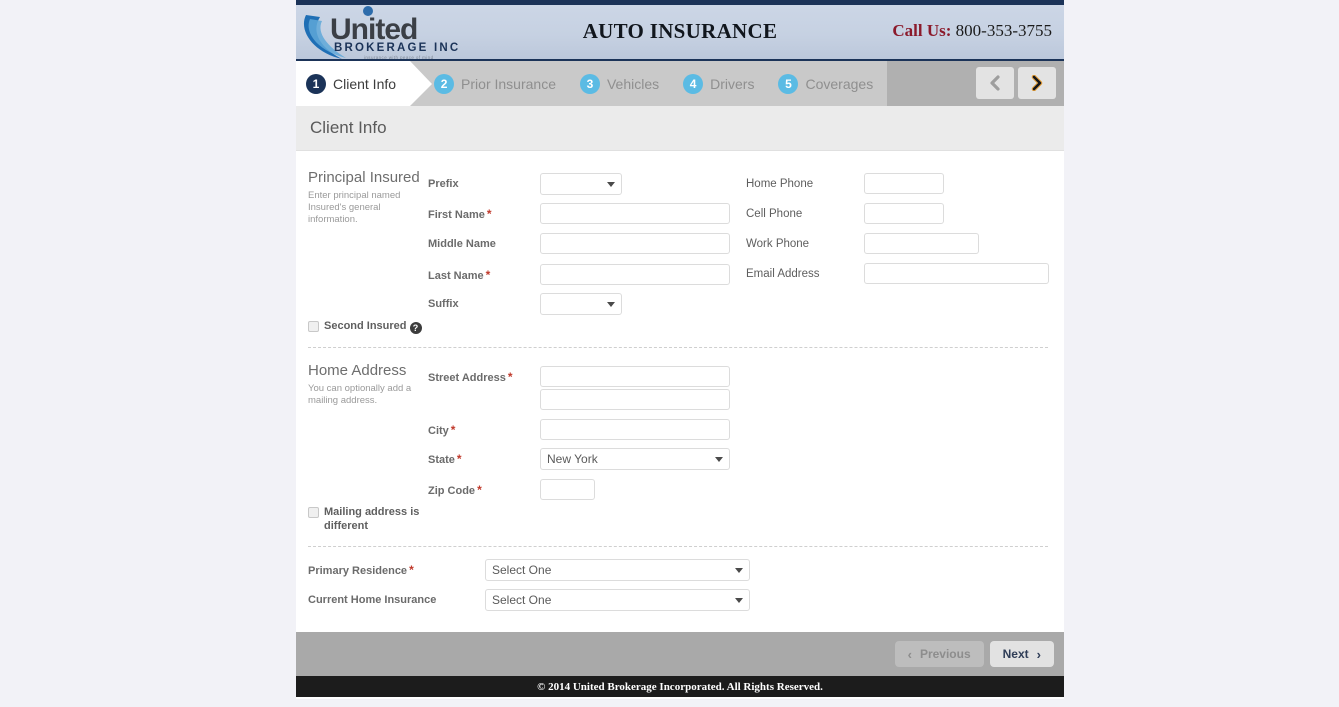  I want to click on previous-button: ‹ Previous, so click(939, 654).